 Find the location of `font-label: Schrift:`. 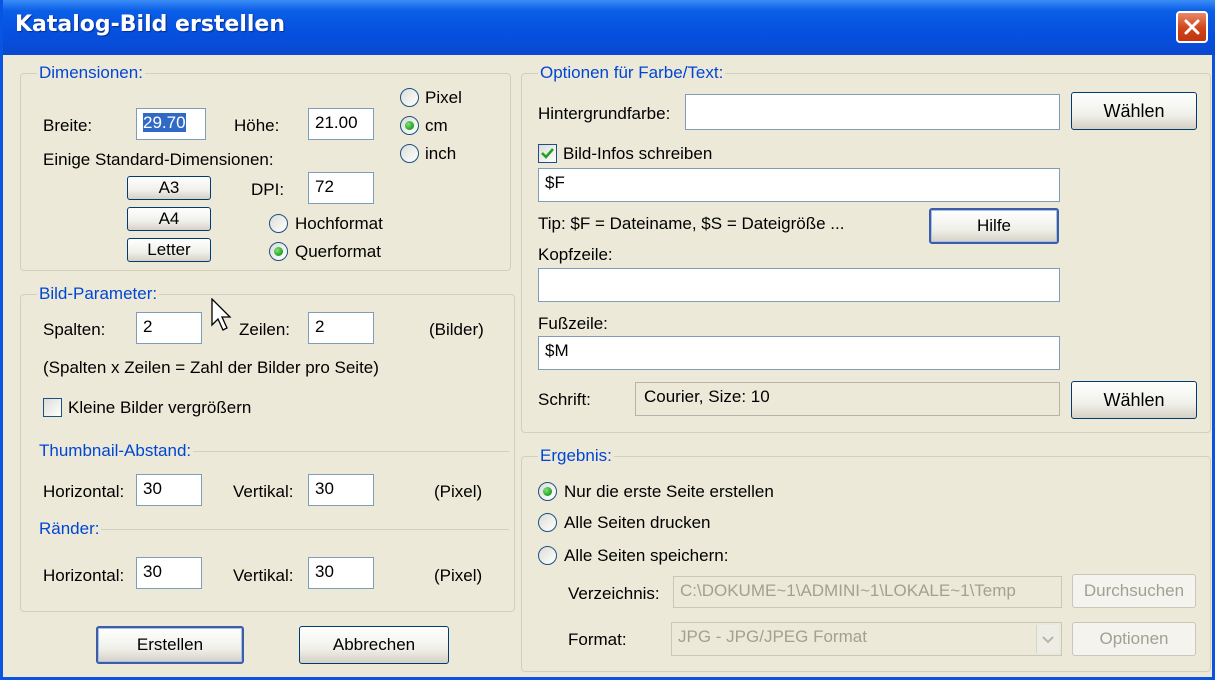

font-label: Schrift: is located at coordinates (564, 399).